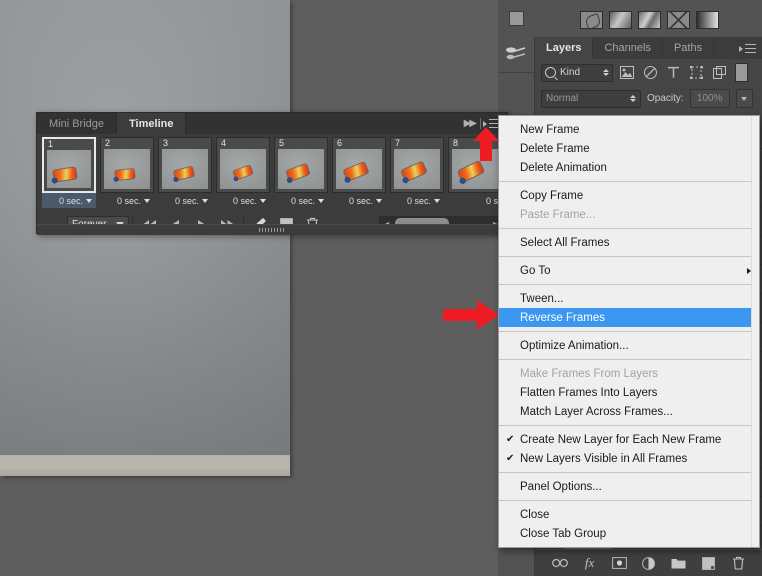  What do you see at coordinates (272, 123) in the screenshot?
I see `timeline-panel-tabs: Mini Bridge Timeline ▶▶` at bounding box center [272, 123].